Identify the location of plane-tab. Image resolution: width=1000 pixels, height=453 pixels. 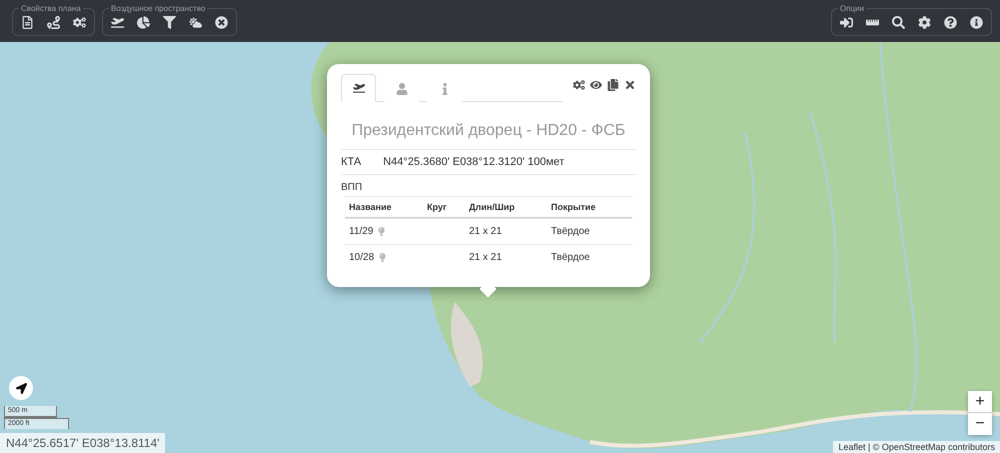
(358, 88).